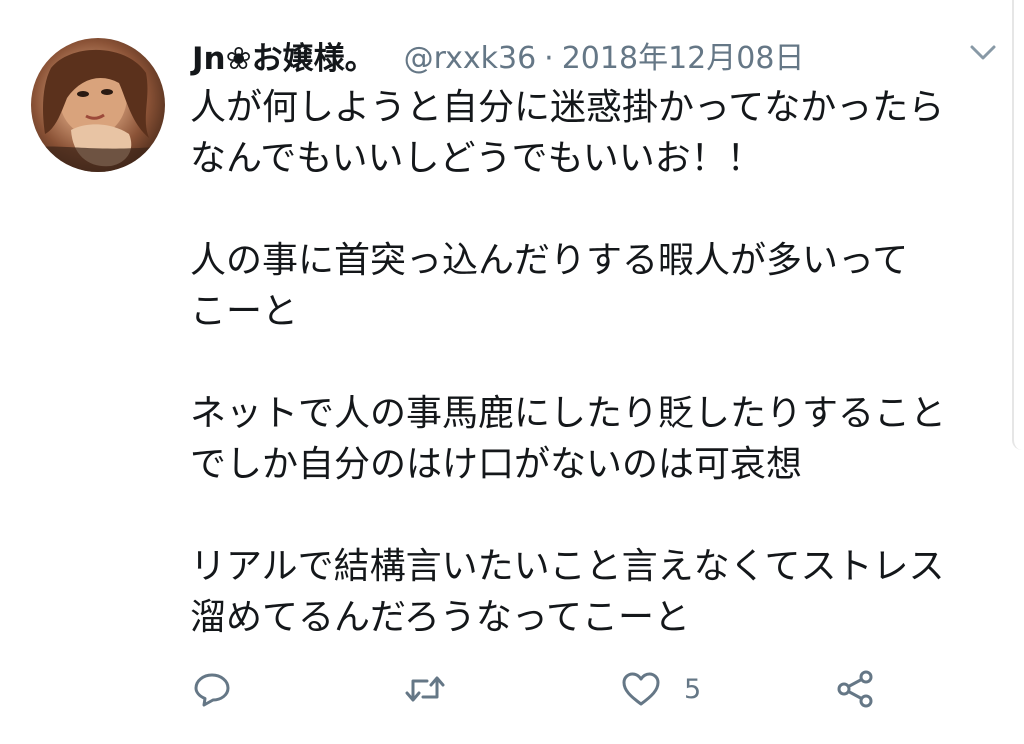  I want to click on share-button, so click(855, 689).